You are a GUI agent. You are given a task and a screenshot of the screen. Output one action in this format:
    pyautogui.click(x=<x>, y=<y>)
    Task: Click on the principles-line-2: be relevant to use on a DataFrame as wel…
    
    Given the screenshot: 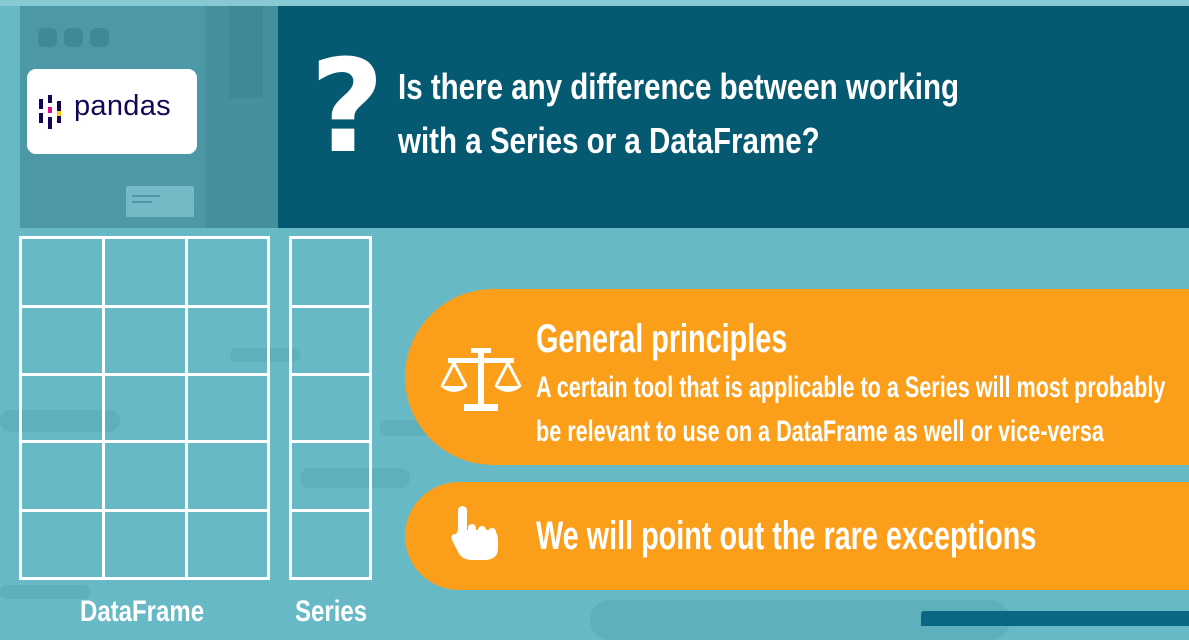 What is the action you would take?
    pyautogui.click(x=820, y=431)
    